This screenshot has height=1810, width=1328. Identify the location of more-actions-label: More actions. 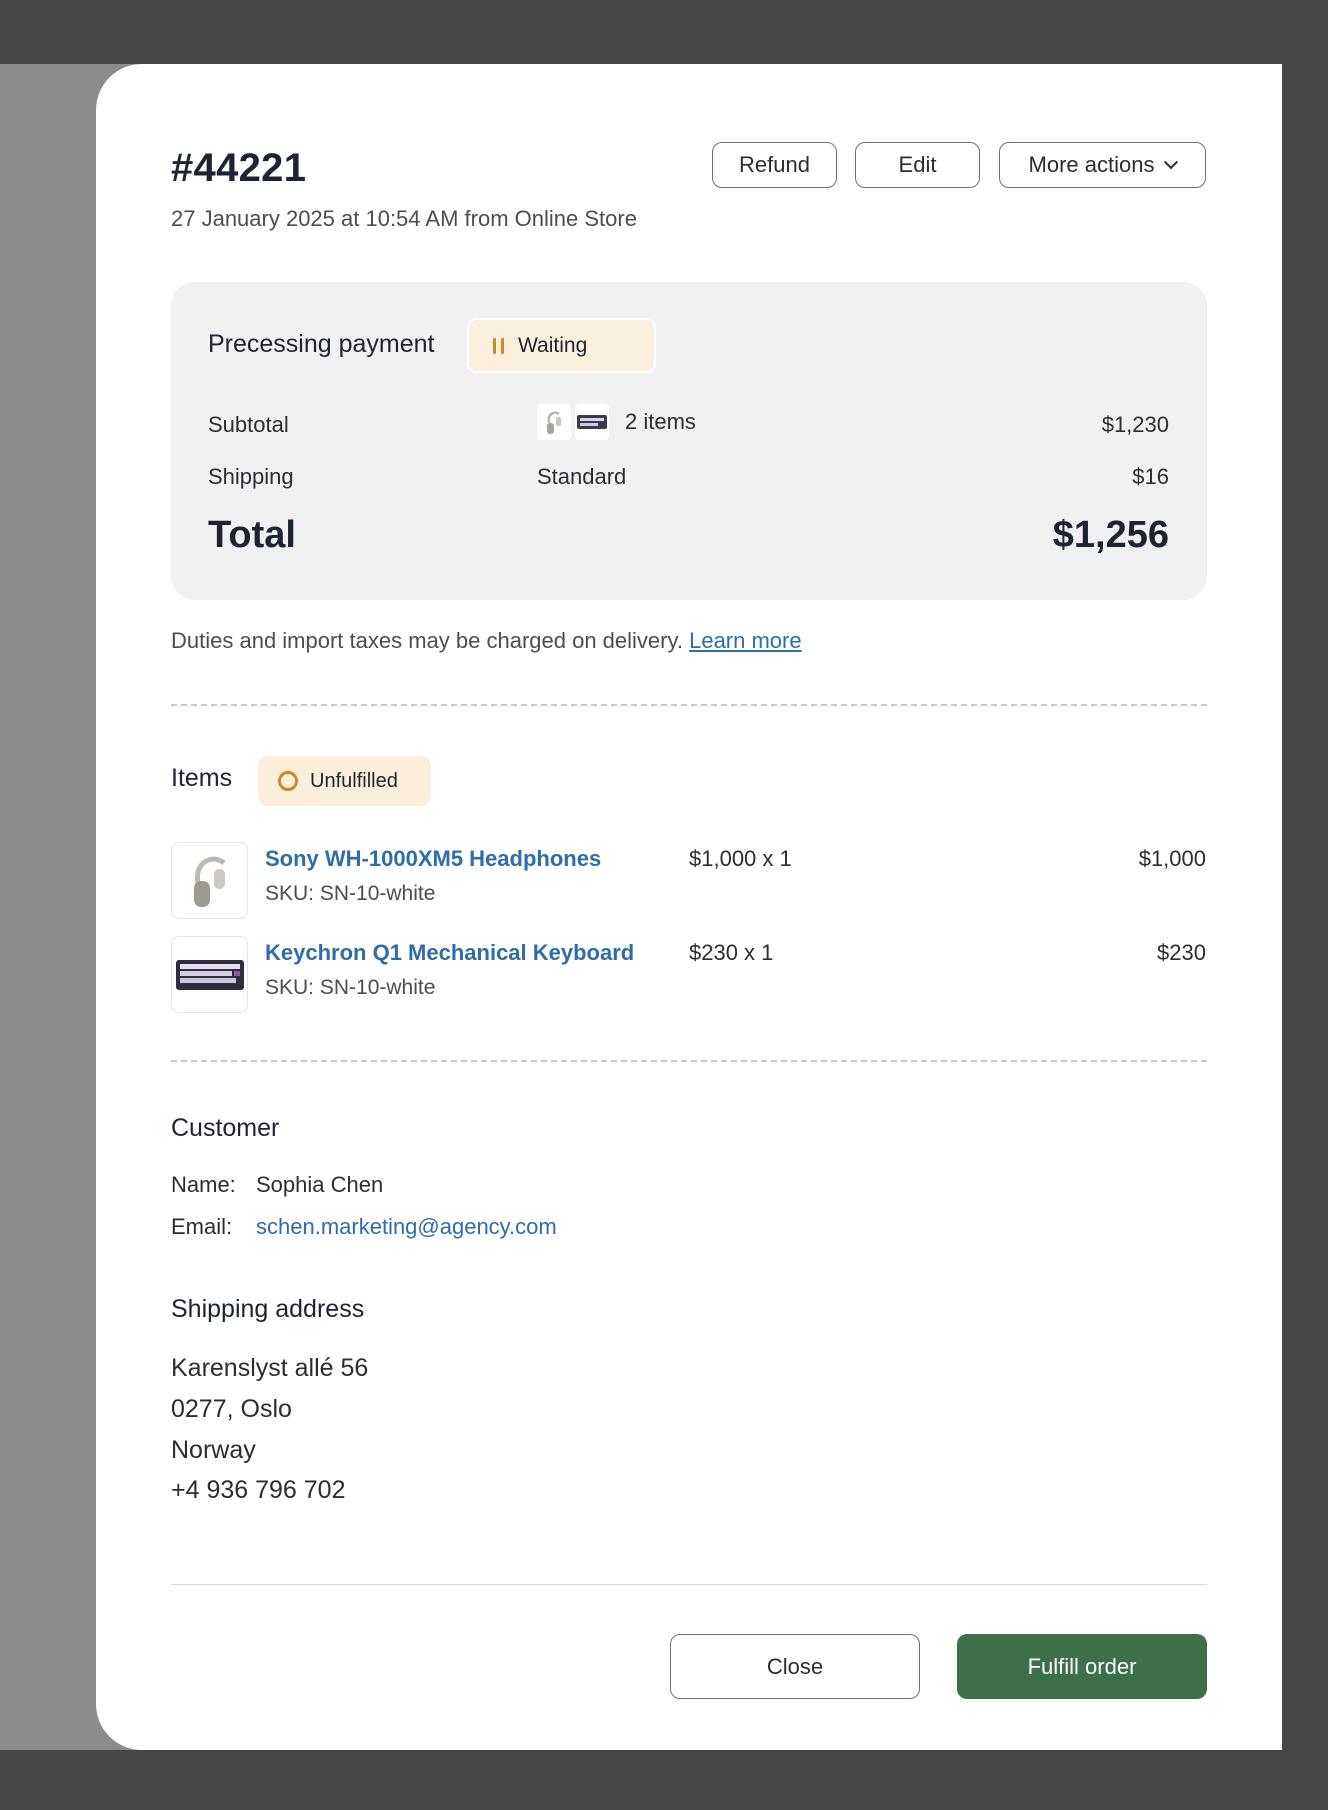
(1091, 164).